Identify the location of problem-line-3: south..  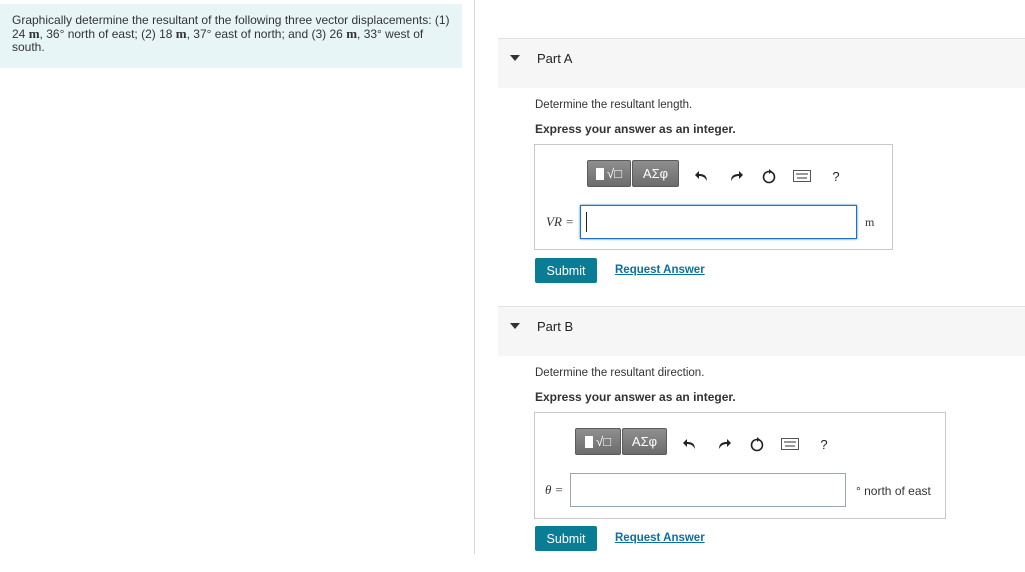
(28, 47).